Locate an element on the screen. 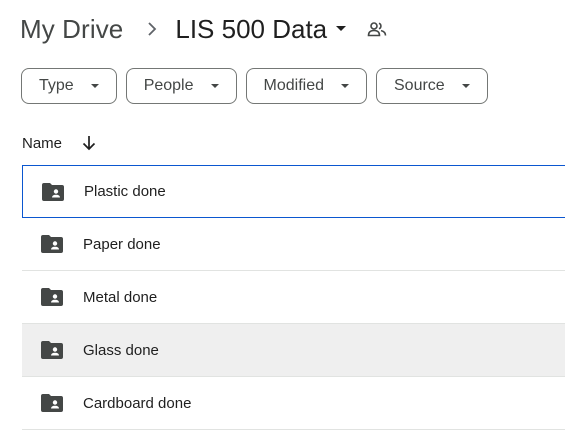 The height and width of the screenshot is (443, 565). filter-chips: Type People Modified Source is located at coordinates (254, 86).